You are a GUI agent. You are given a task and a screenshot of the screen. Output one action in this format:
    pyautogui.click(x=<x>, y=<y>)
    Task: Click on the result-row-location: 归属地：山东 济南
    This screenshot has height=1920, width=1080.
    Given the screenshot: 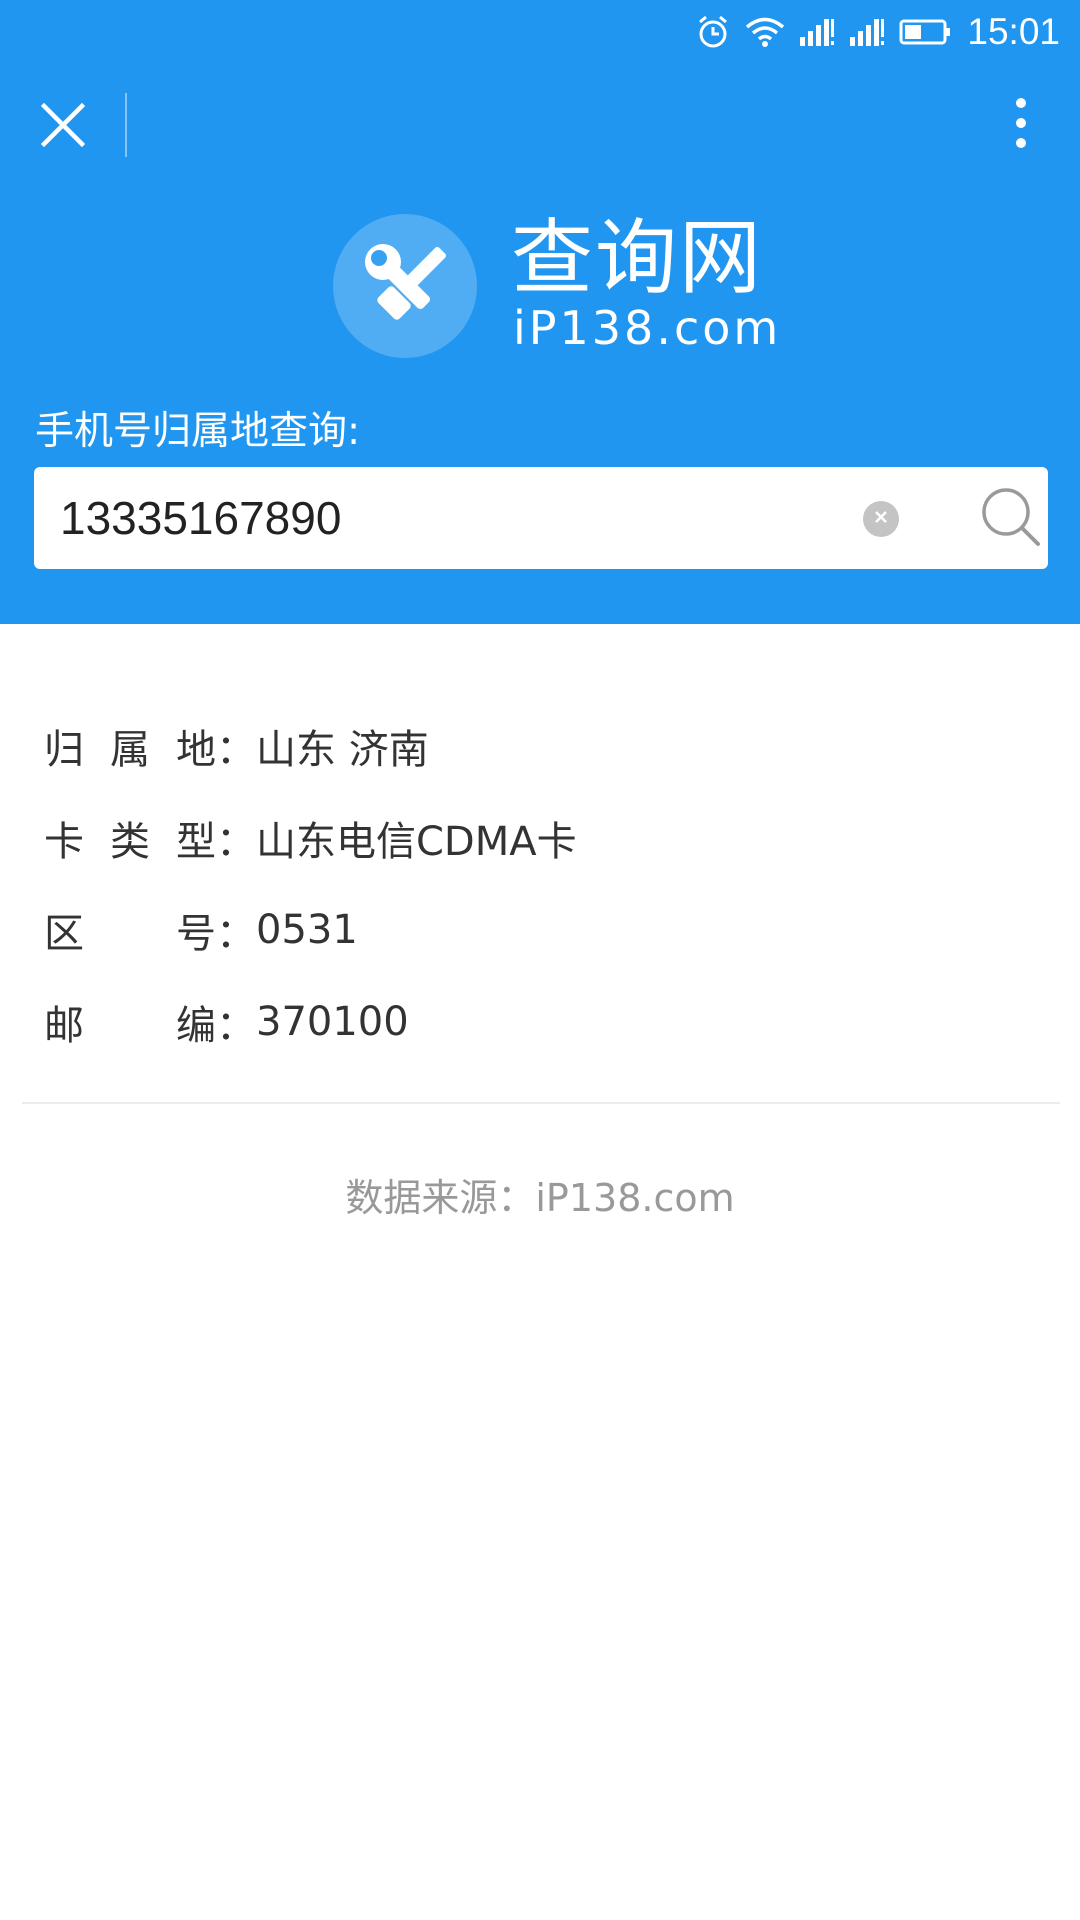 What is the action you would take?
    pyautogui.click(x=544, y=746)
    